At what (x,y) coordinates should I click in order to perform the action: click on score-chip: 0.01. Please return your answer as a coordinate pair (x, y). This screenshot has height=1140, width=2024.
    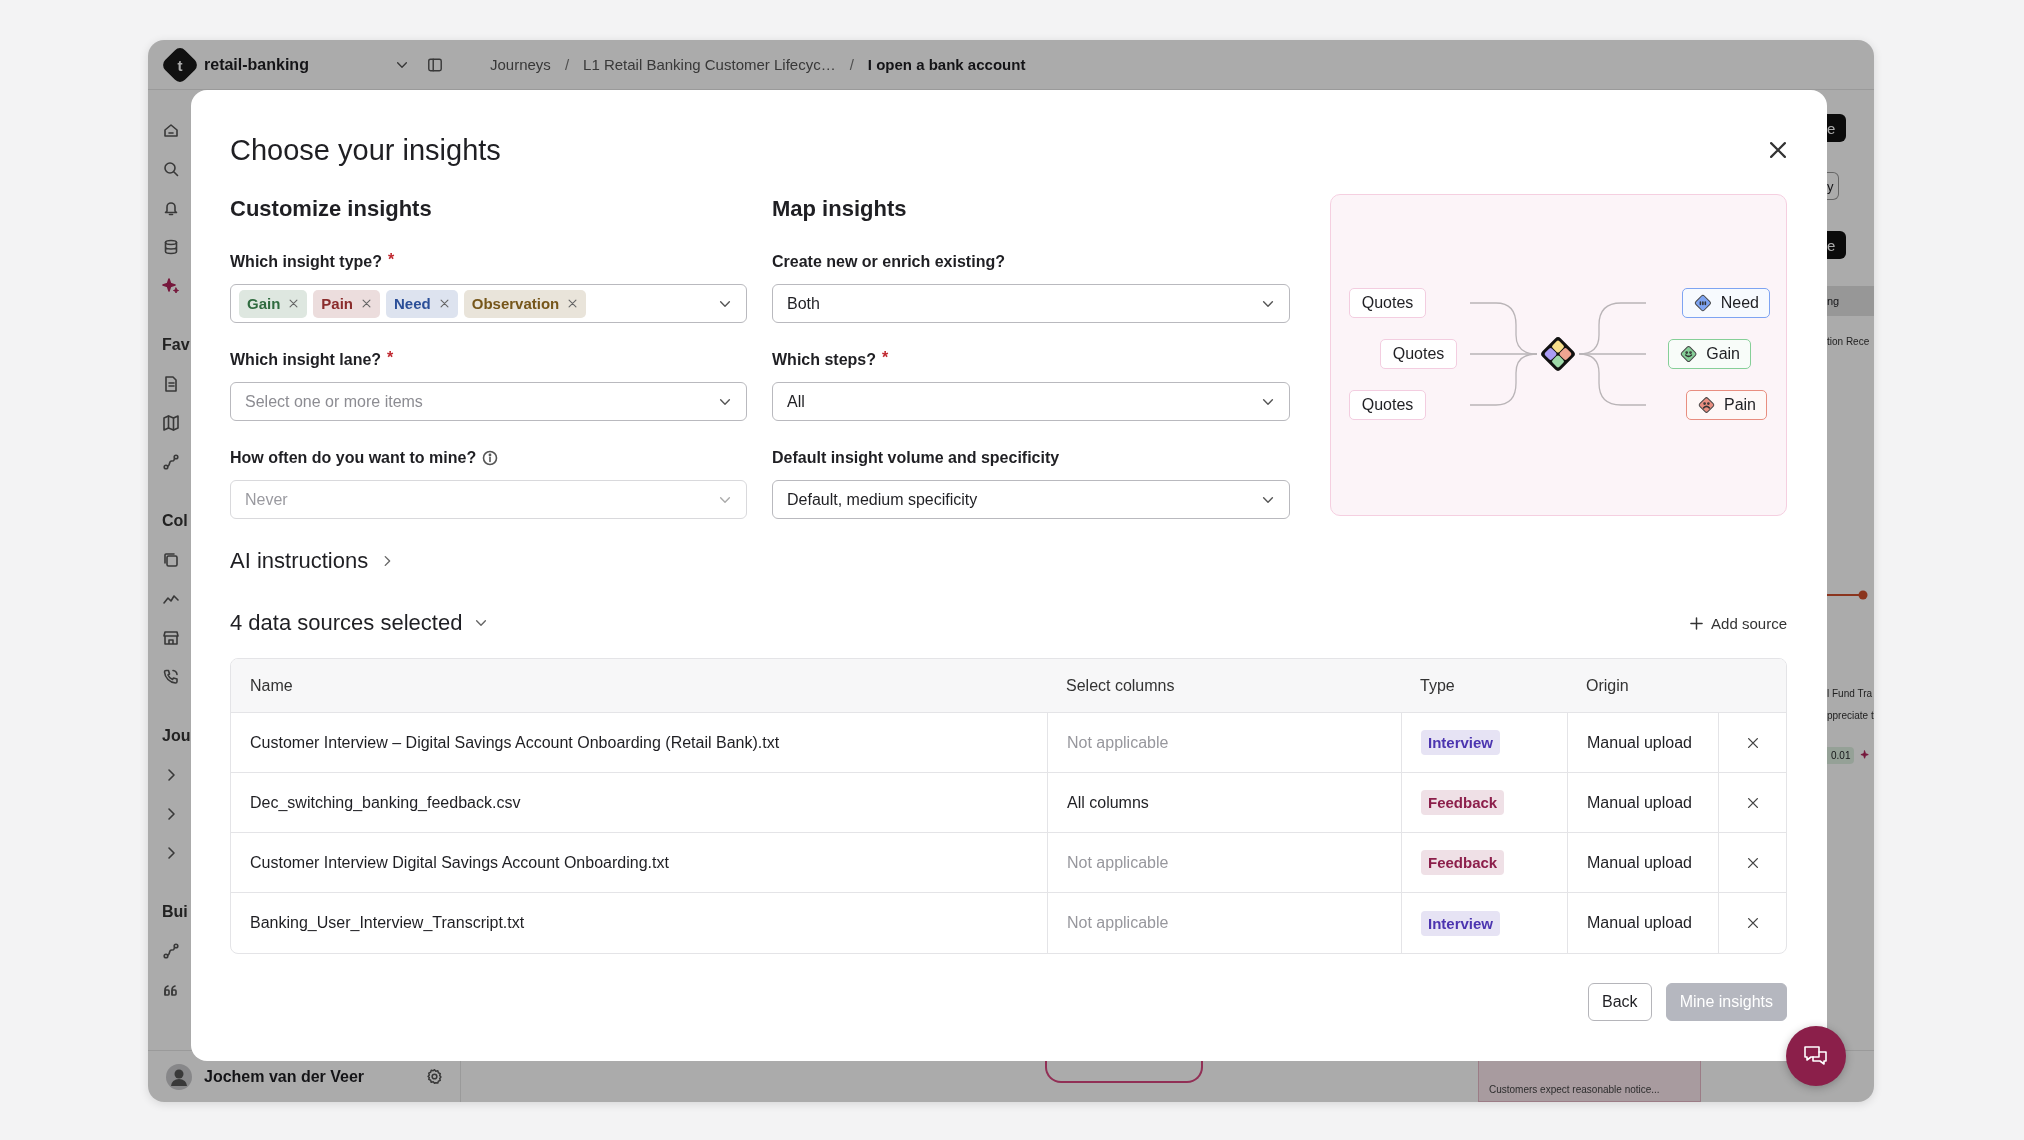
    Looking at the image, I should click on (1841, 755).